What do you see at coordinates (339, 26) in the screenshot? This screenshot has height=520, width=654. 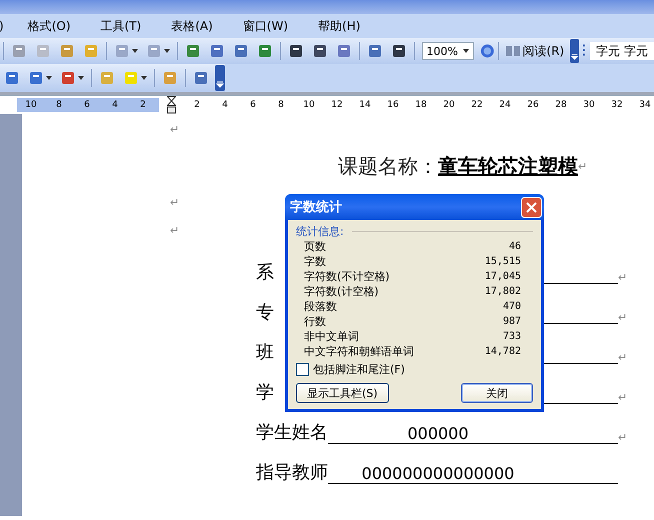 I see `menu-item: 帮助(H)` at bounding box center [339, 26].